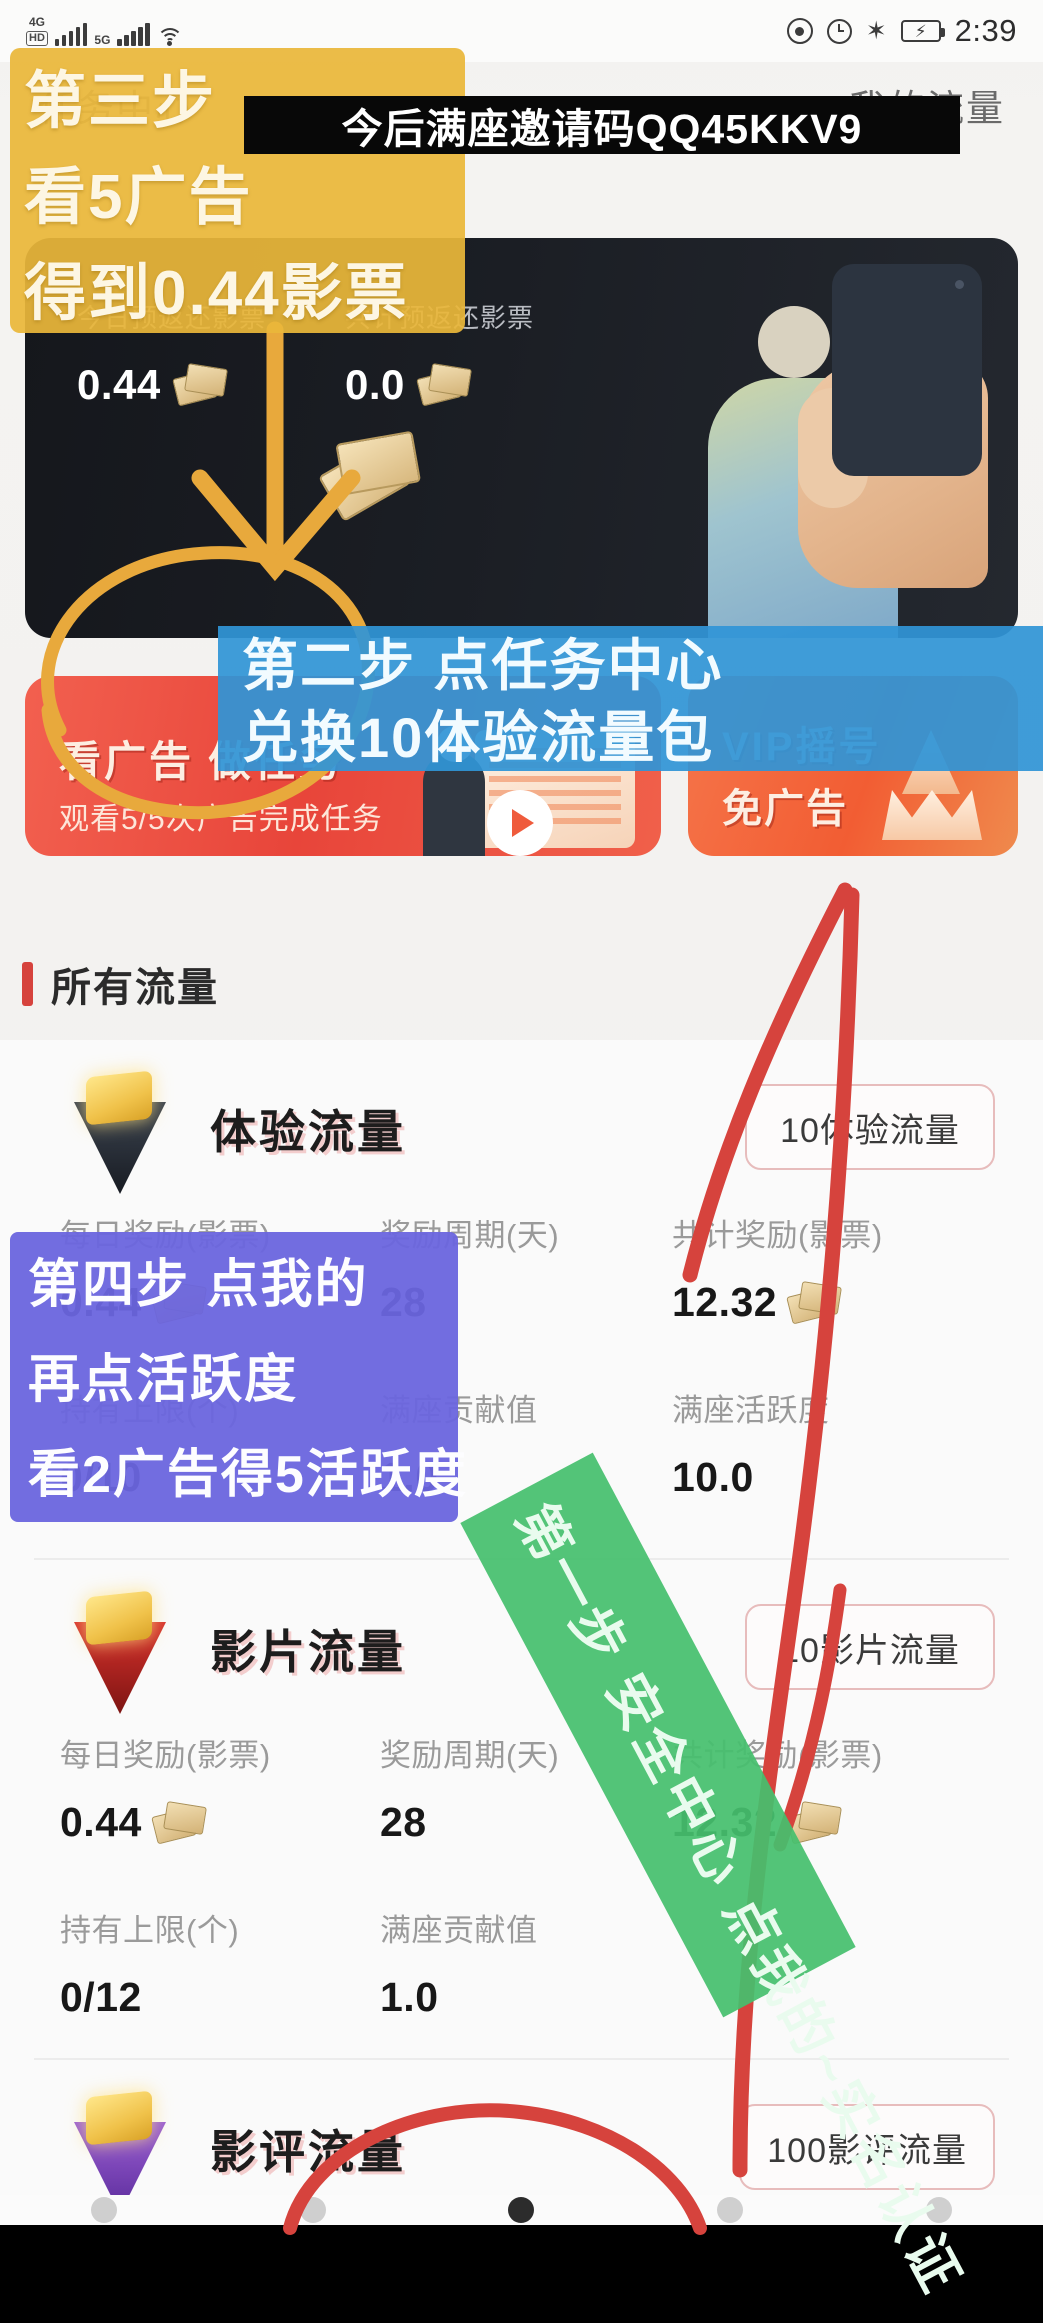  What do you see at coordinates (27, 984) in the screenshot?
I see `section-accent-bar` at bounding box center [27, 984].